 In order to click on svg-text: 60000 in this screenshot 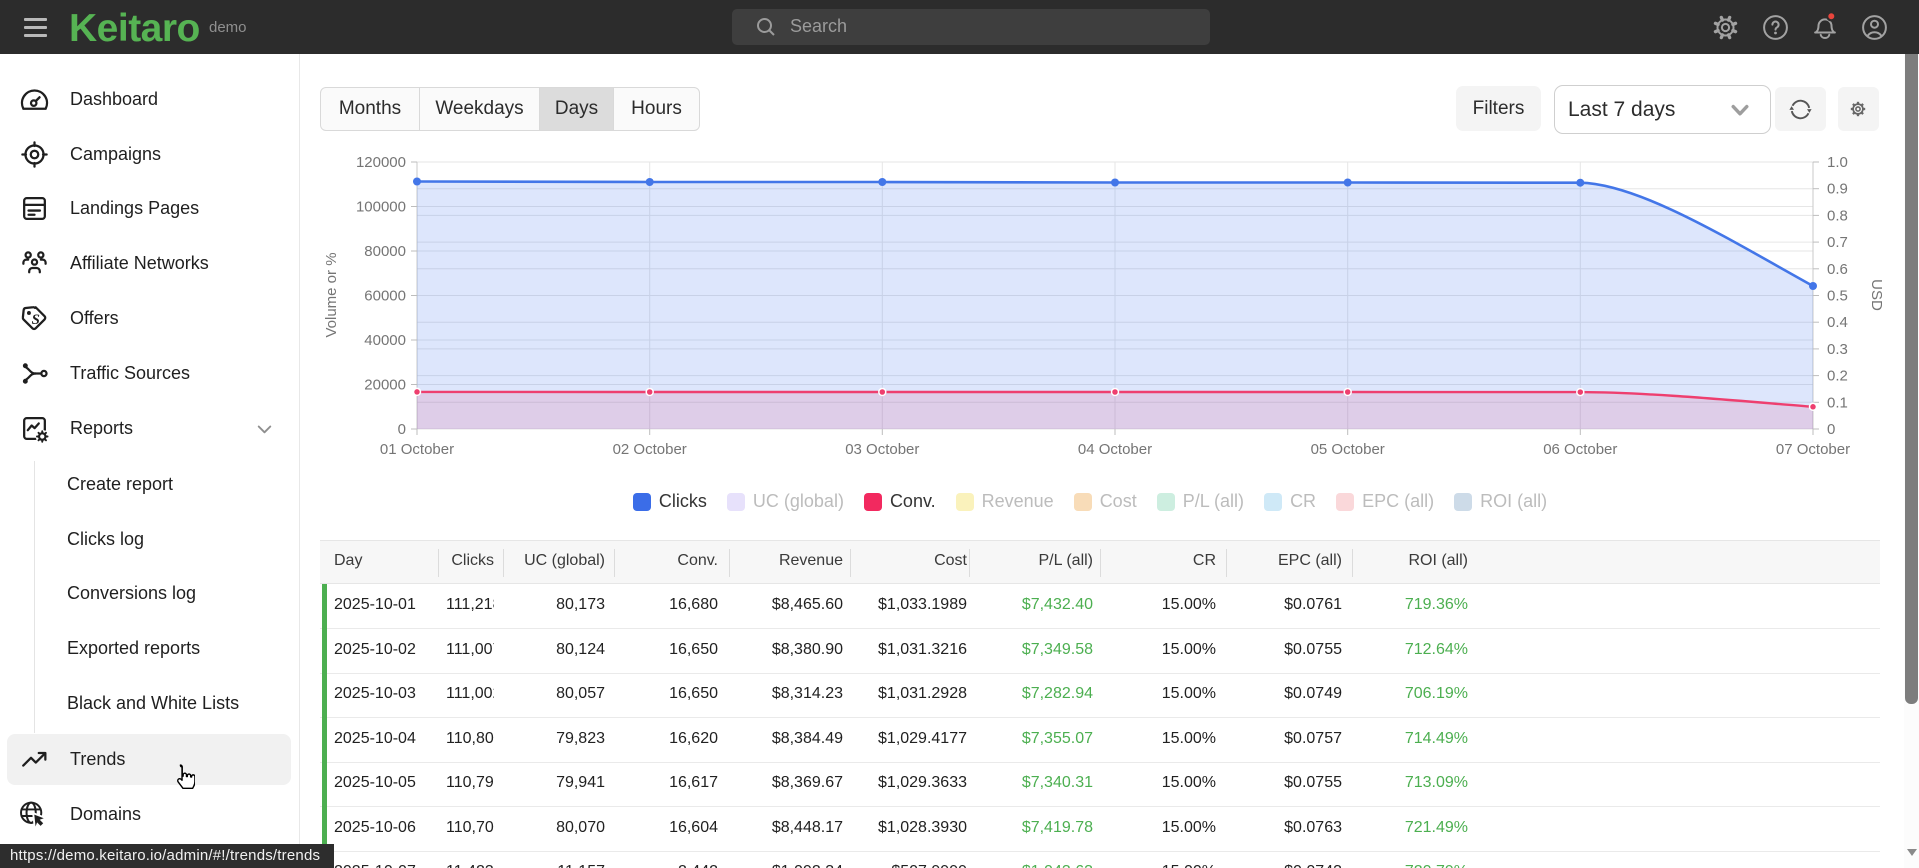, I will do `click(385, 296)`.